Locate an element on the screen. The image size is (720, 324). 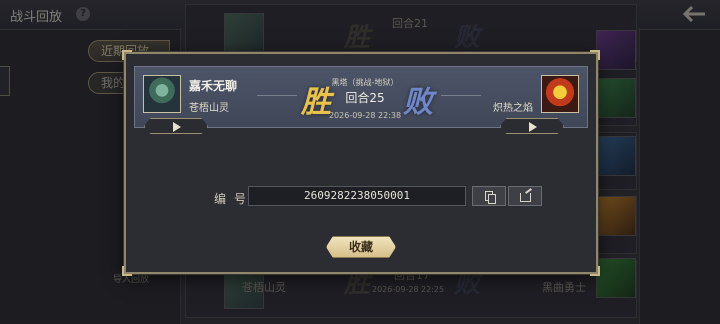
lose-mark: 败 is located at coordinates (418, 102).